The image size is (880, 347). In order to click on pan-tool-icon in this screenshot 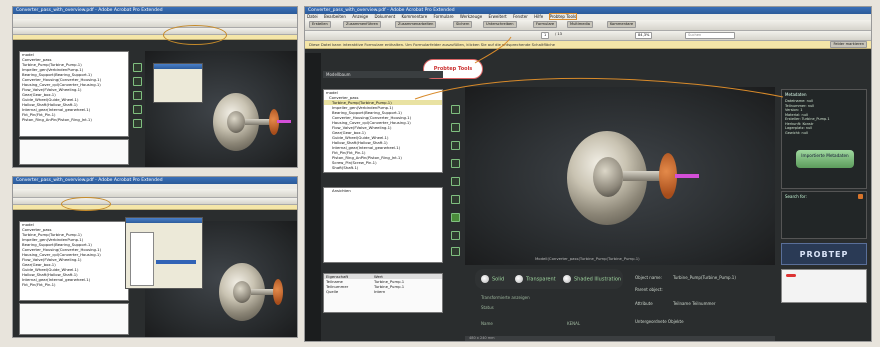, I will do `click(455, 145)`.